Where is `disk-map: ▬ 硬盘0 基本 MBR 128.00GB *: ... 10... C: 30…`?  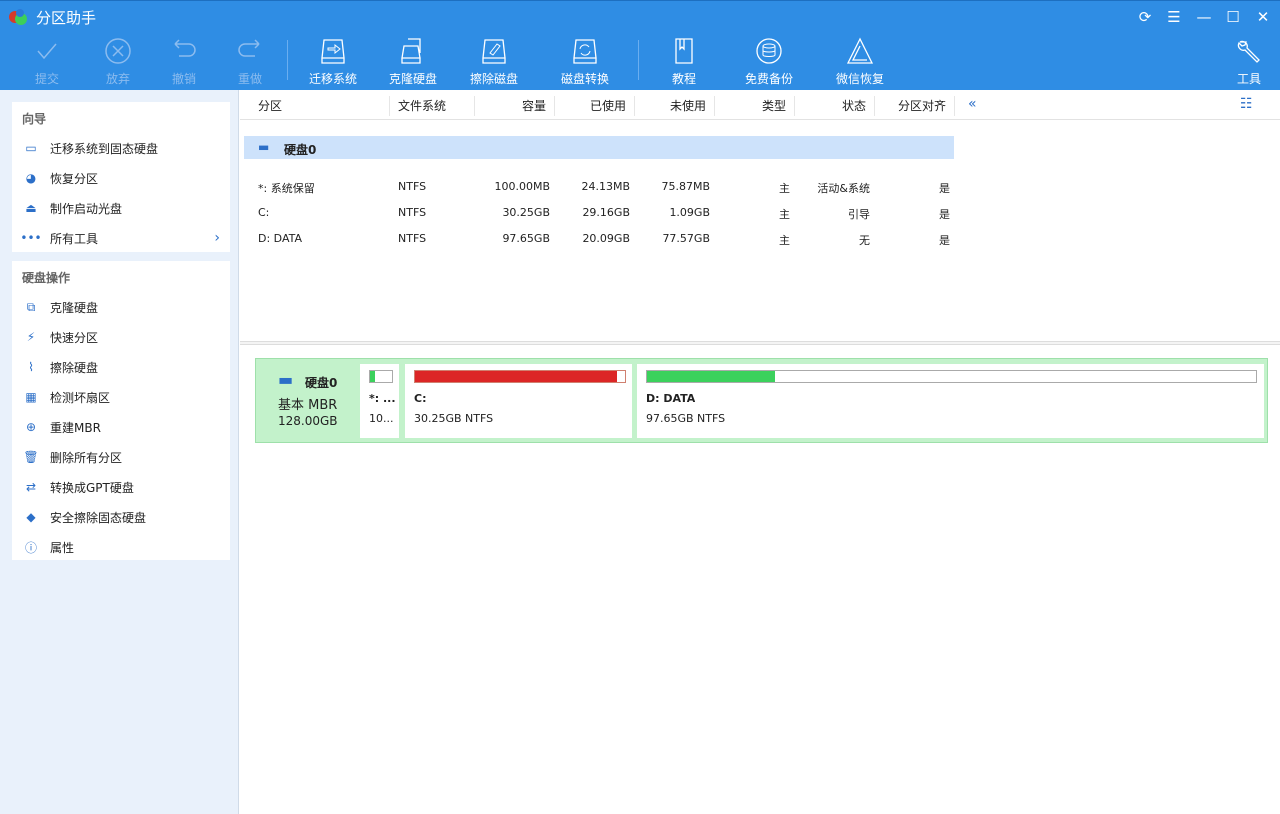
disk-map: ▬ 硬盘0 基本 MBR 128.00GB *: ... 10... C: 30… is located at coordinates (761, 400).